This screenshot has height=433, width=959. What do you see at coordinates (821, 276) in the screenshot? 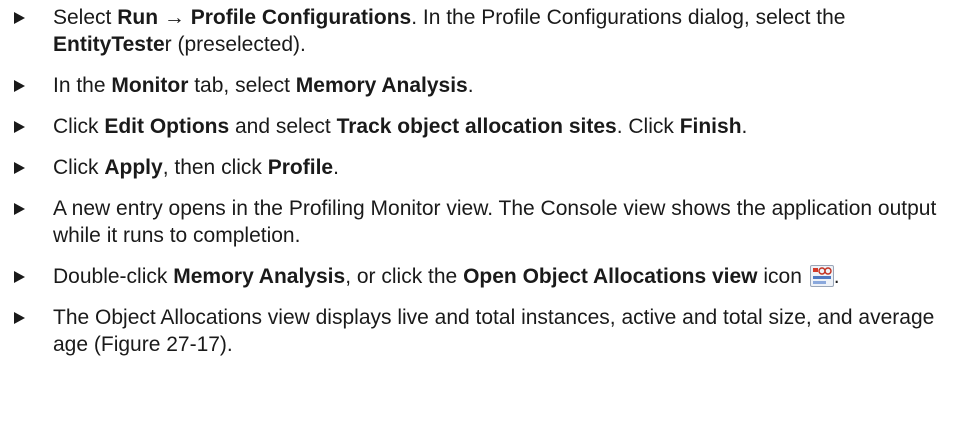
I see `object-allocations-view-icon` at bounding box center [821, 276].